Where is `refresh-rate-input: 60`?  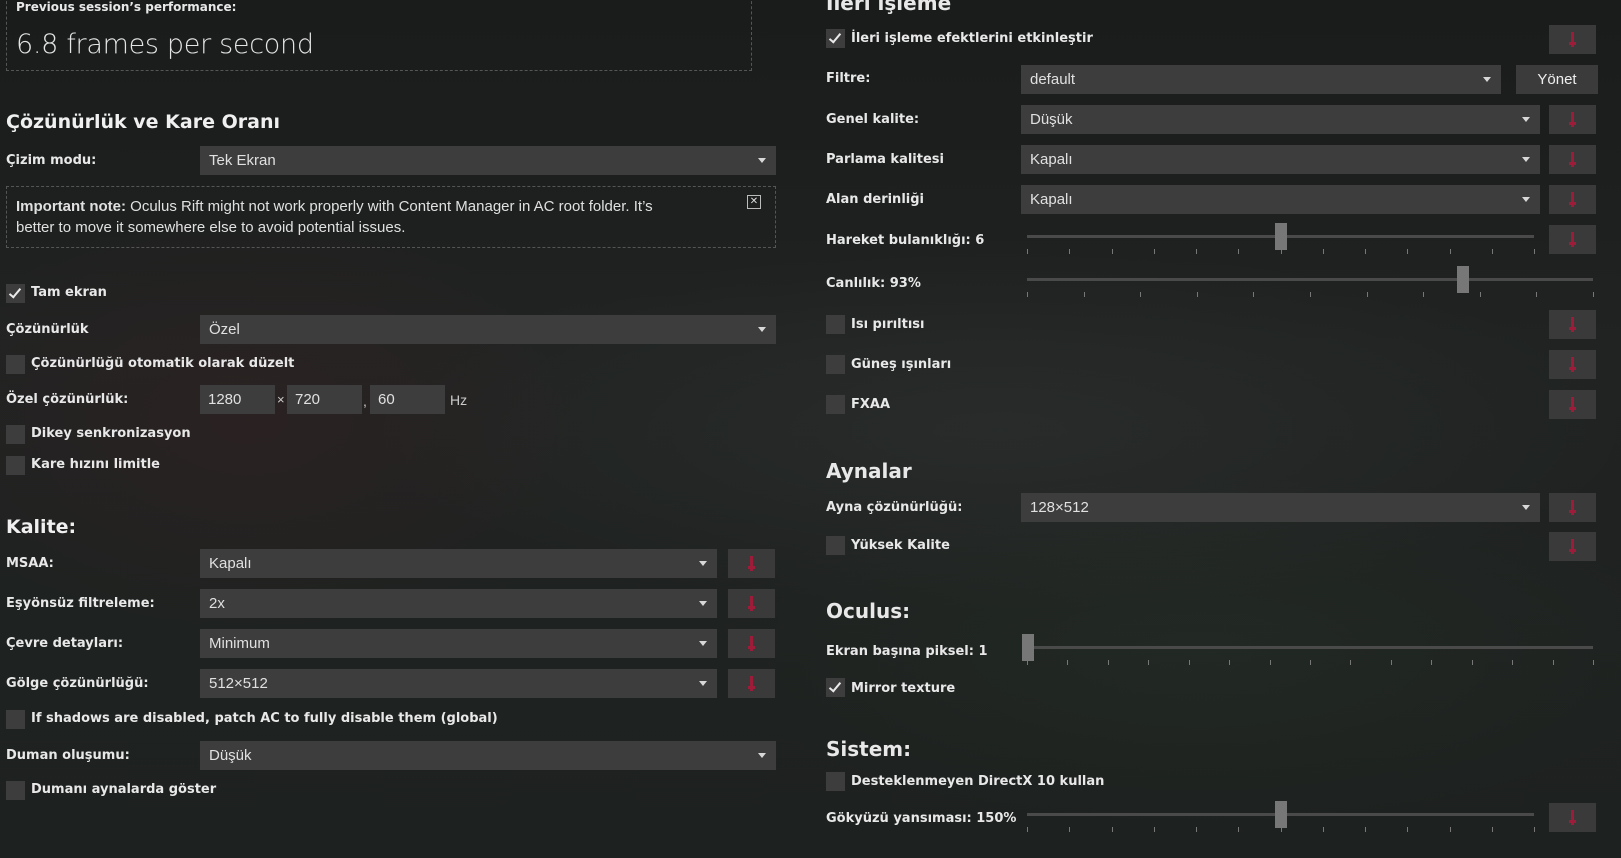
refresh-rate-input: 60 is located at coordinates (407, 399).